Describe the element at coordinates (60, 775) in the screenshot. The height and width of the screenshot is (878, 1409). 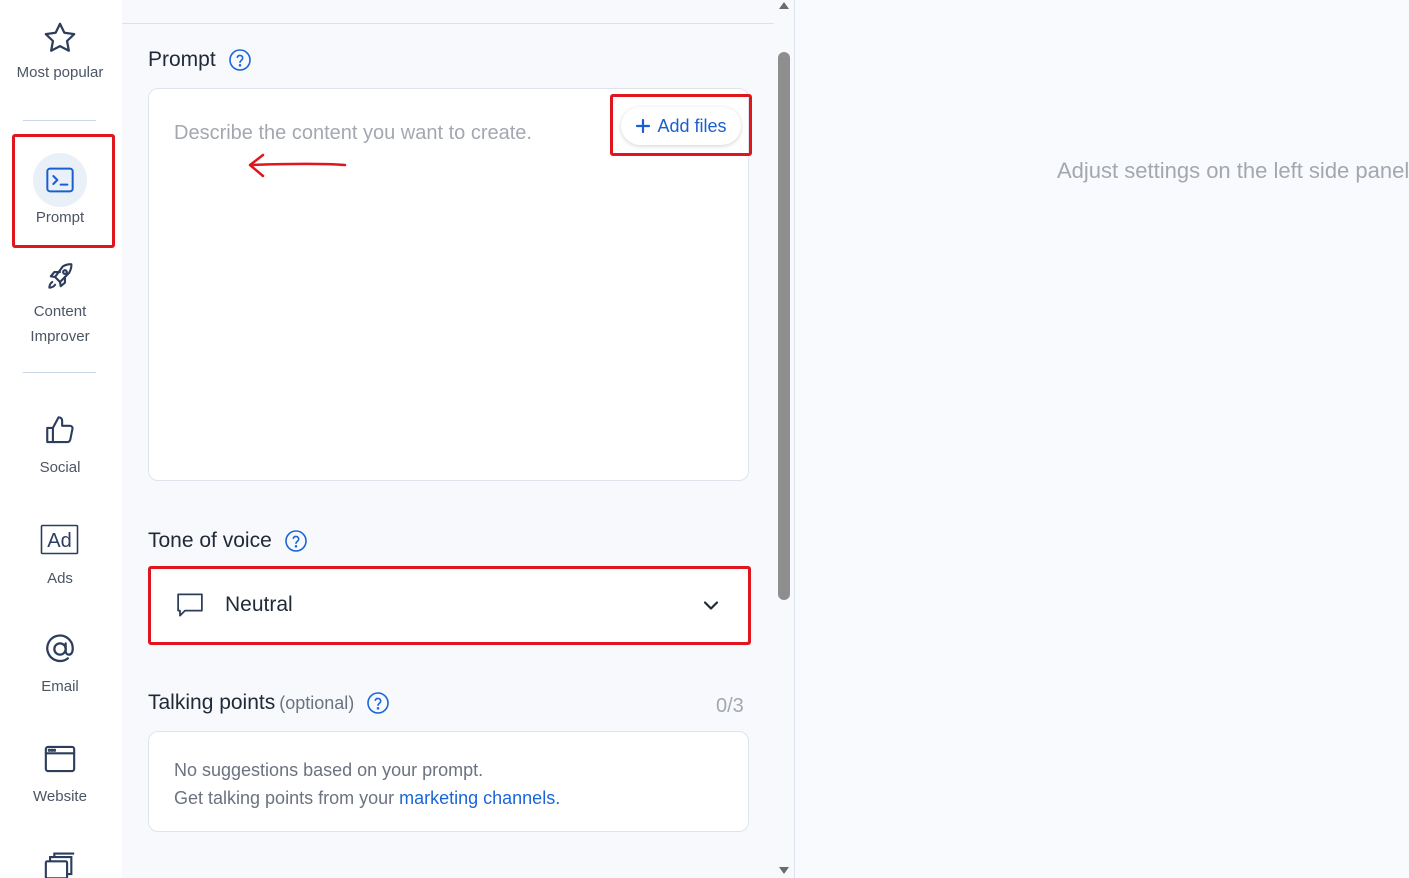
I see `sidebar-item-website: Website` at that location.